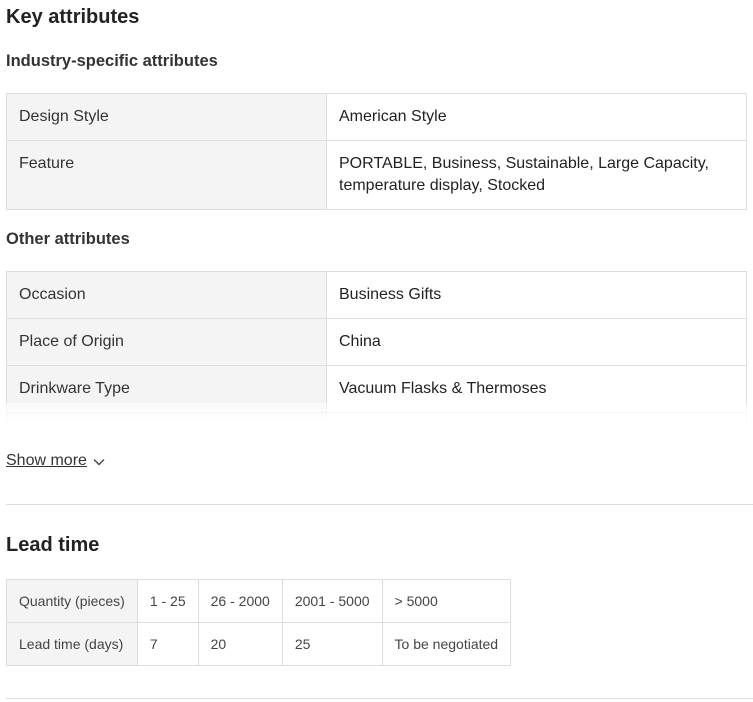 Image resolution: width=753 pixels, height=702 pixels. I want to click on quantity-cell: 1 - 25, so click(167, 601).